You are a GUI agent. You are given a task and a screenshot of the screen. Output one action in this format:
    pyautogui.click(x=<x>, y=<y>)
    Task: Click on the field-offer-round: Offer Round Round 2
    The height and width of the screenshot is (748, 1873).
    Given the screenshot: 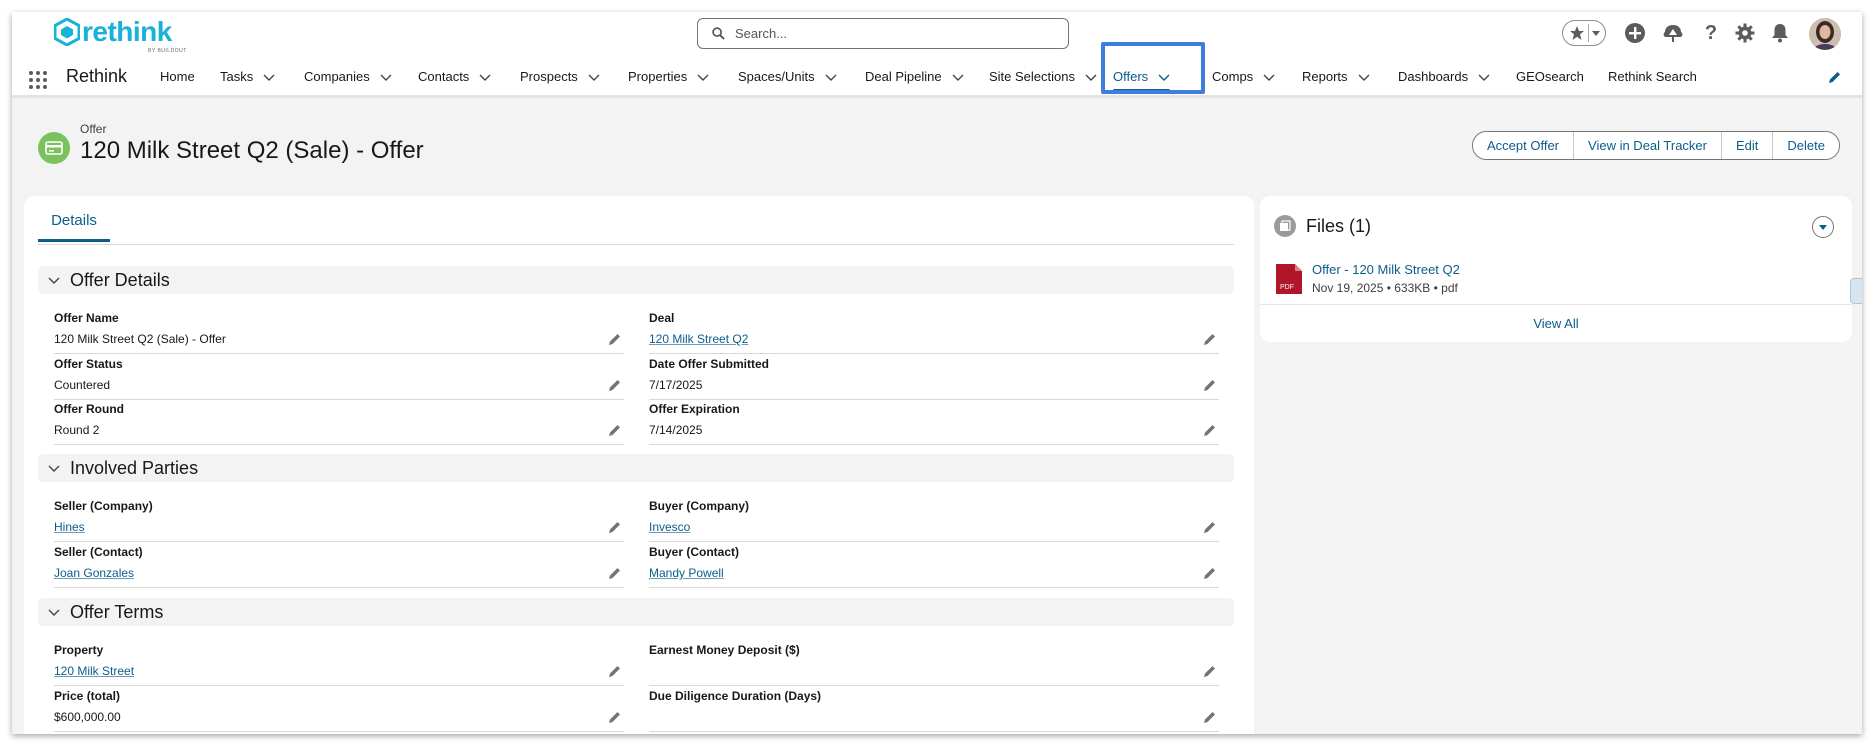 What is the action you would take?
    pyautogui.click(x=339, y=423)
    